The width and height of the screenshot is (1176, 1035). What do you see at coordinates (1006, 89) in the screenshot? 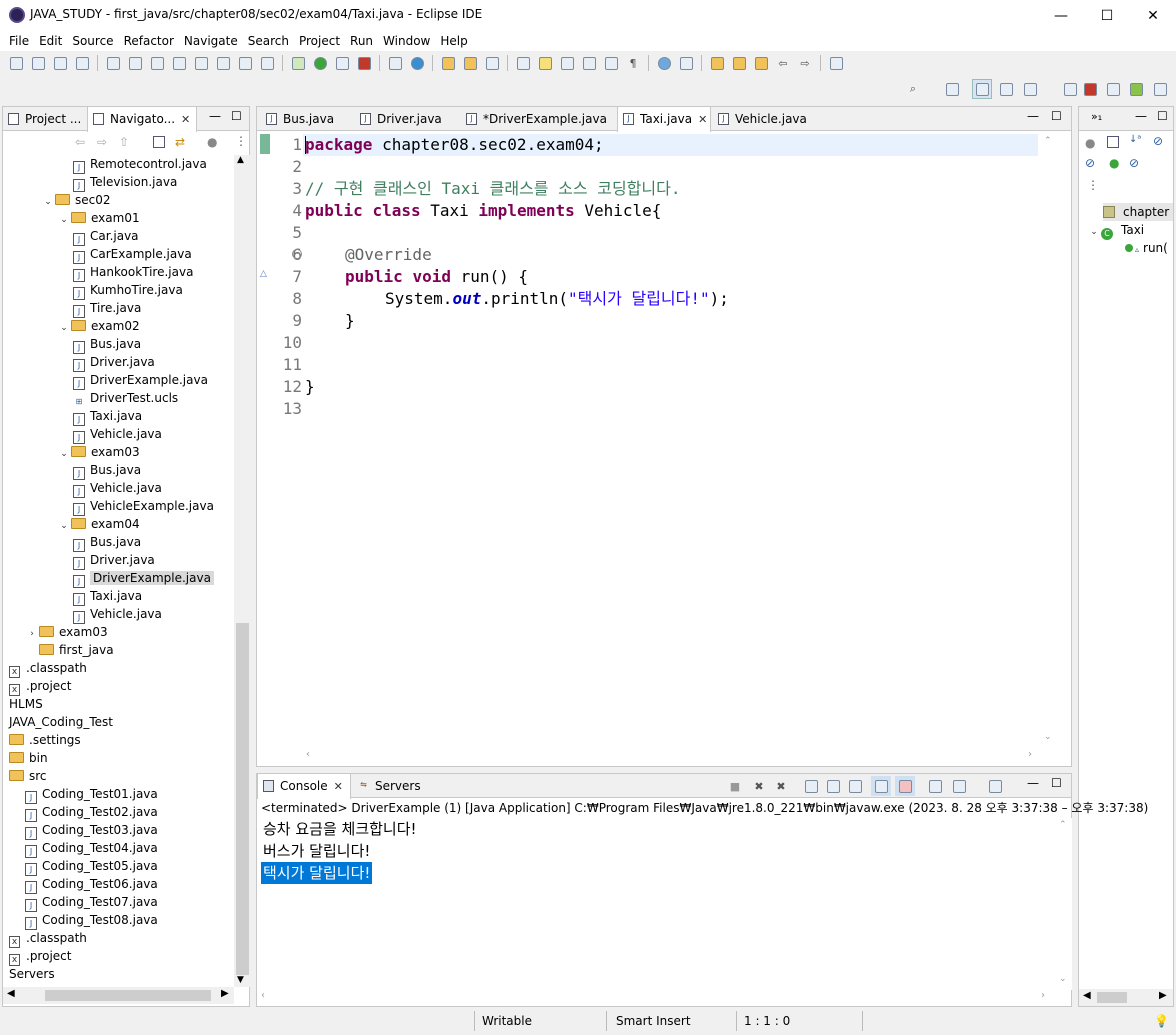
I see `debug-perspective-icon` at bounding box center [1006, 89].